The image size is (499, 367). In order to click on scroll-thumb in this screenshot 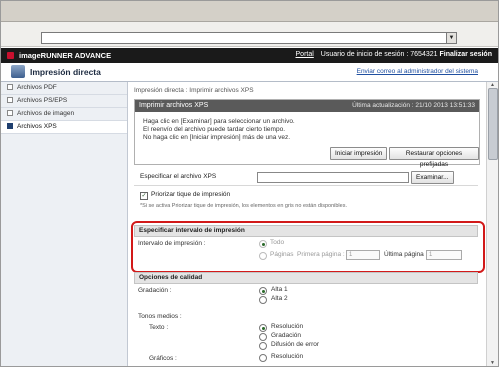, I will do `click(493, 124)`.